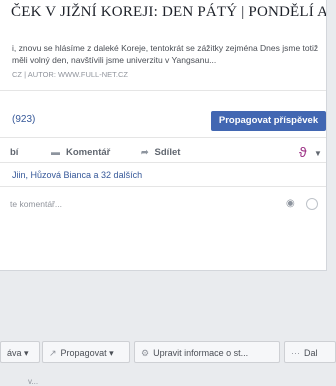  I want to click on promote-dropdown-button: ↗ Propagovat ▾, so click(86, 352).